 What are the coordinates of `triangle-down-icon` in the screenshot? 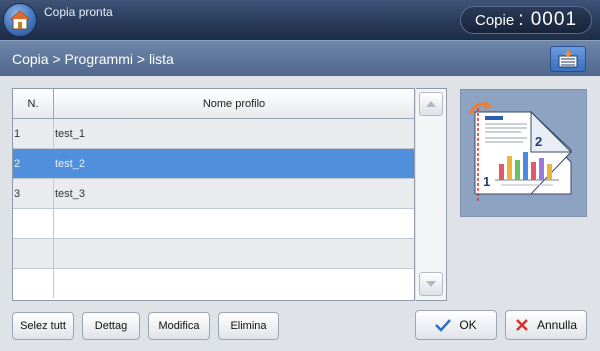 It's located at (431, 284).